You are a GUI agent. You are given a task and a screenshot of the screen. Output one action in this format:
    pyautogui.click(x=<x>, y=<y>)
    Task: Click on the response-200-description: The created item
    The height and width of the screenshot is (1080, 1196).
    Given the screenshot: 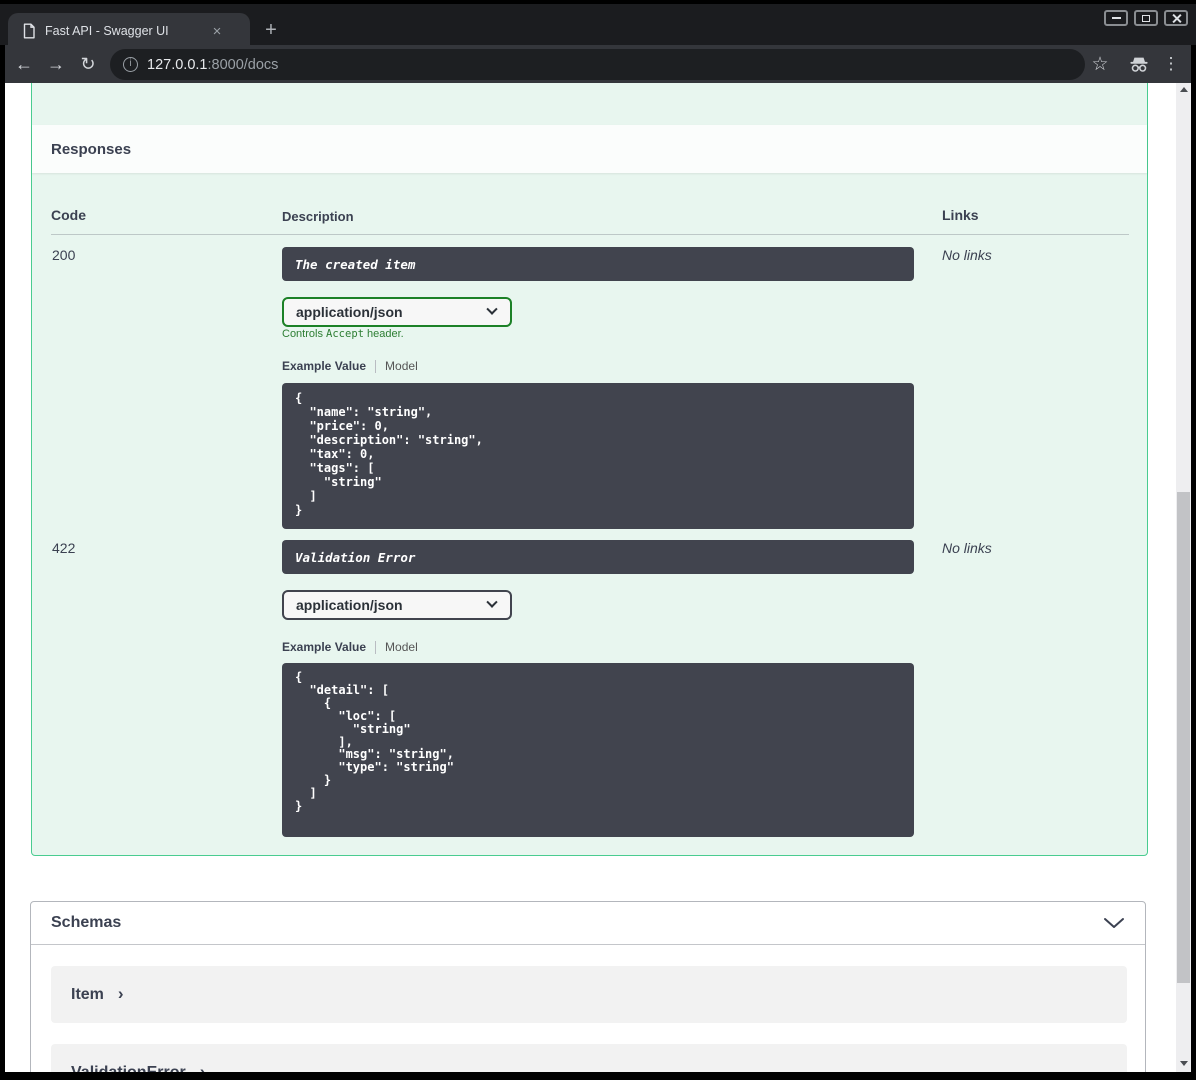 What is the action you would take?
    pyautogui.click(x=598, y=264)
    